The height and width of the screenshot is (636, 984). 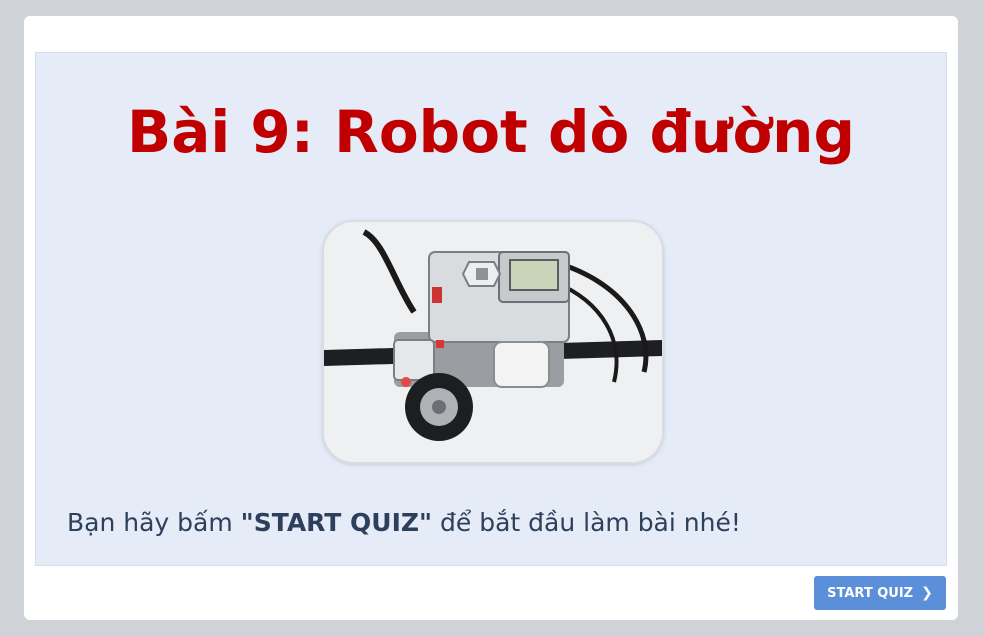 I want to click on robot-image, so click(x=493, y=342).